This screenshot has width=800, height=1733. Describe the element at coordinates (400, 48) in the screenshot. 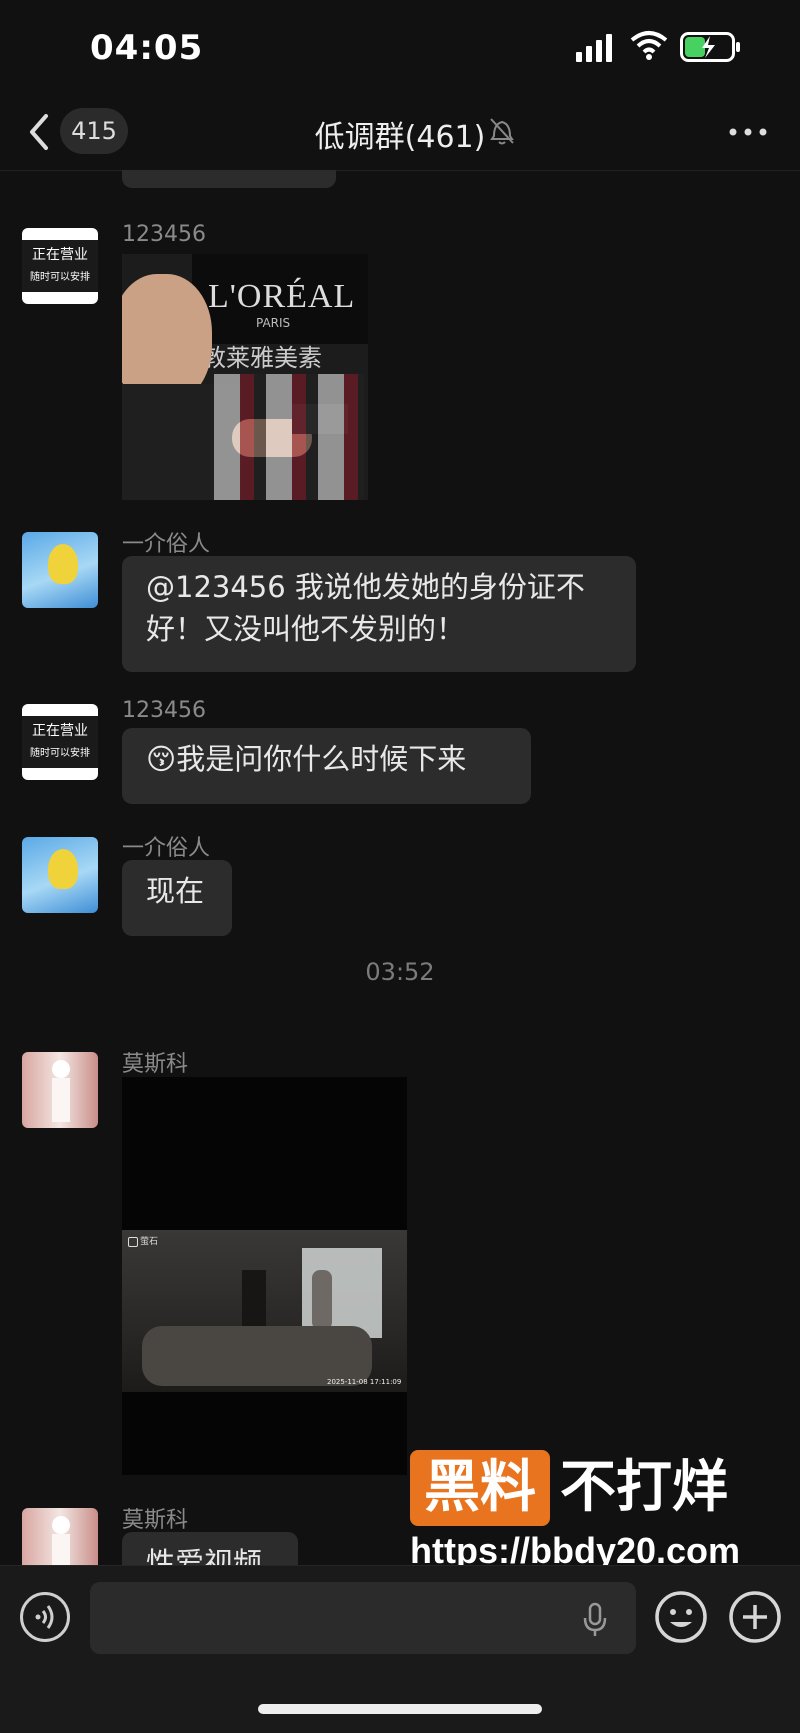

I see `status-bar: 04:05` at that location.